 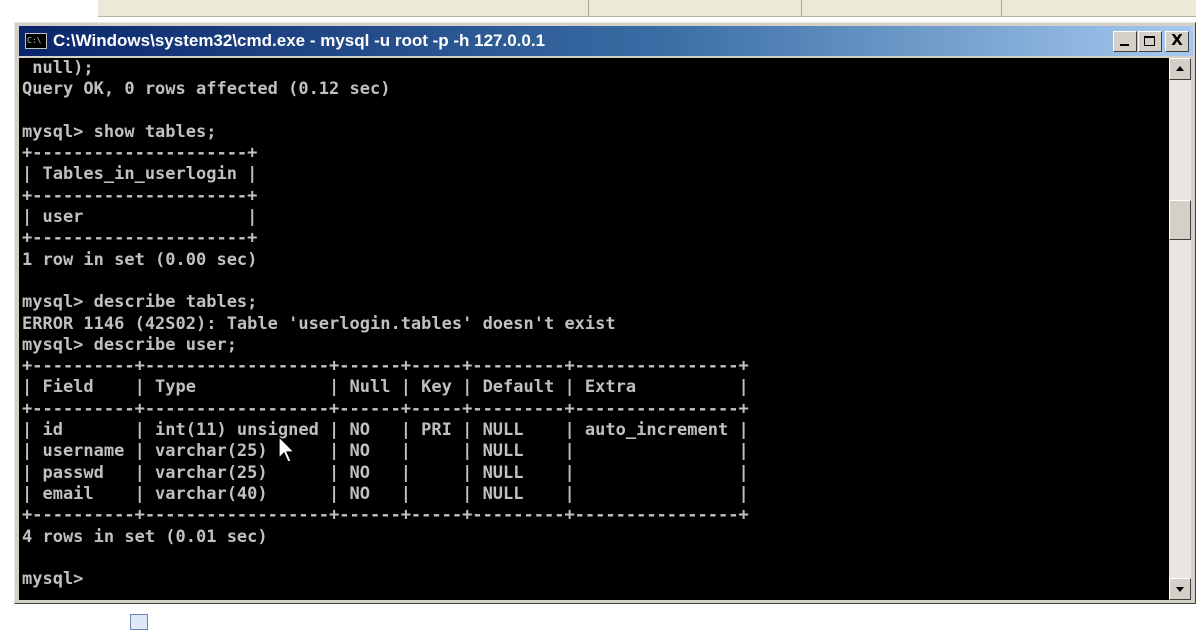 What do you see at coordinates (1124, 45) in the screenshot?
I see `minimize-icon` at bounding box center [1124, 45].